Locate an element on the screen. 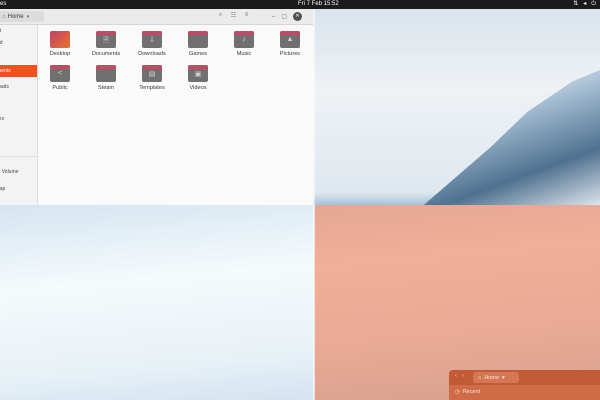  second-location-button: ⌂ Home ▾ is located at coordinates (496, 377).